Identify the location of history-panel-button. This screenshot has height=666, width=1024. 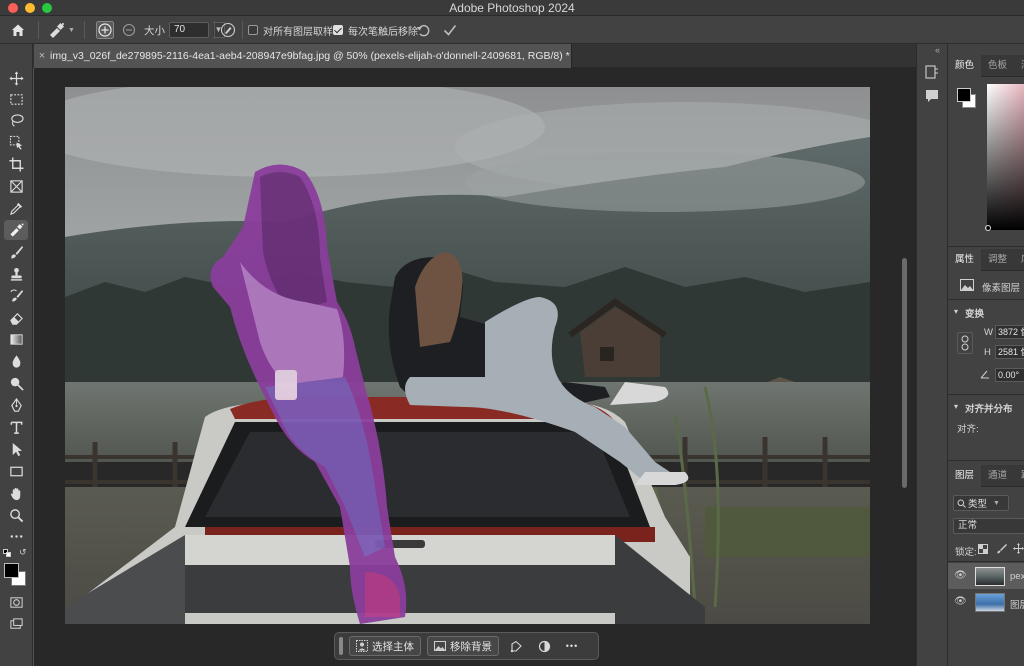
(933, 72).